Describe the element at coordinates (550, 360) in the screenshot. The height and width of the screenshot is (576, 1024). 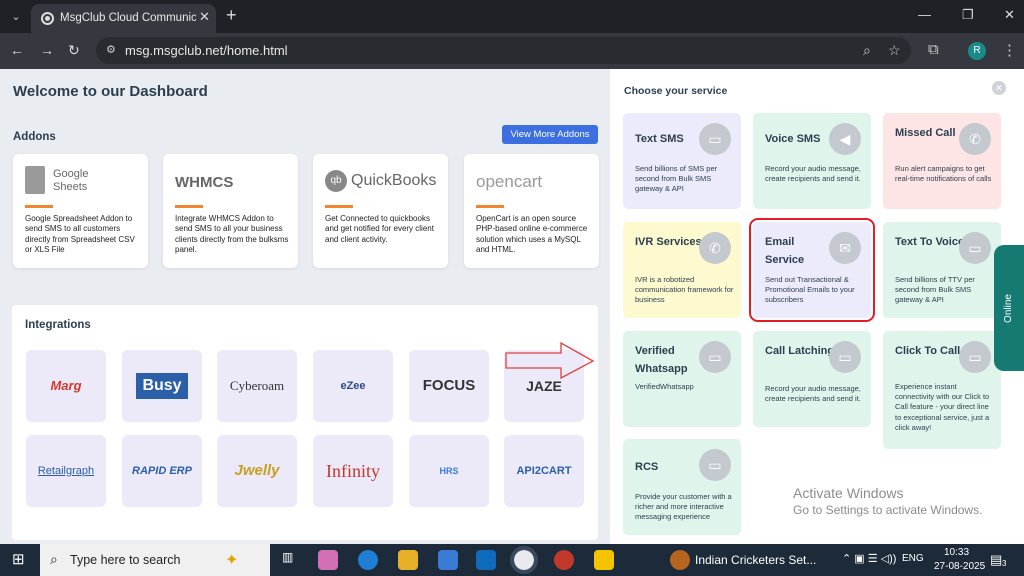
I see `arrow-right-icon` at that location.